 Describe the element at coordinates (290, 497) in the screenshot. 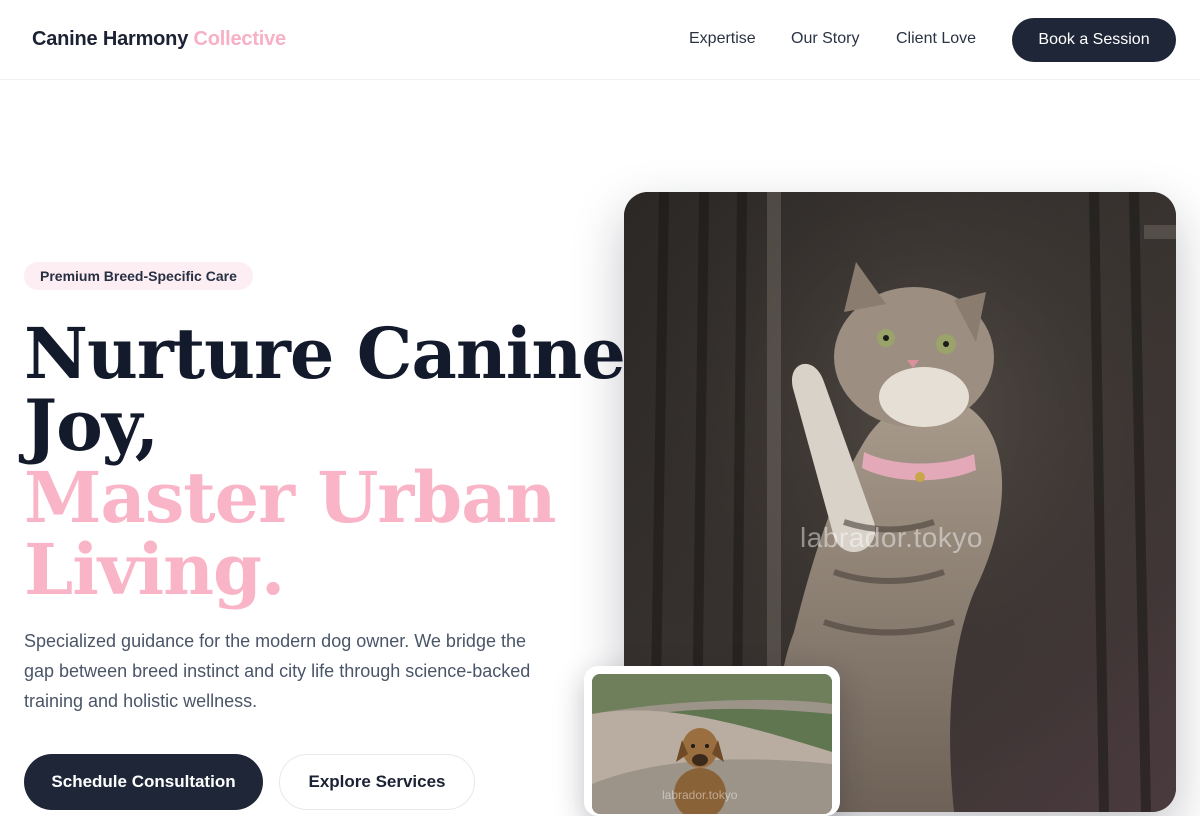

I see `headline-line-3: Master Urban` at that location.